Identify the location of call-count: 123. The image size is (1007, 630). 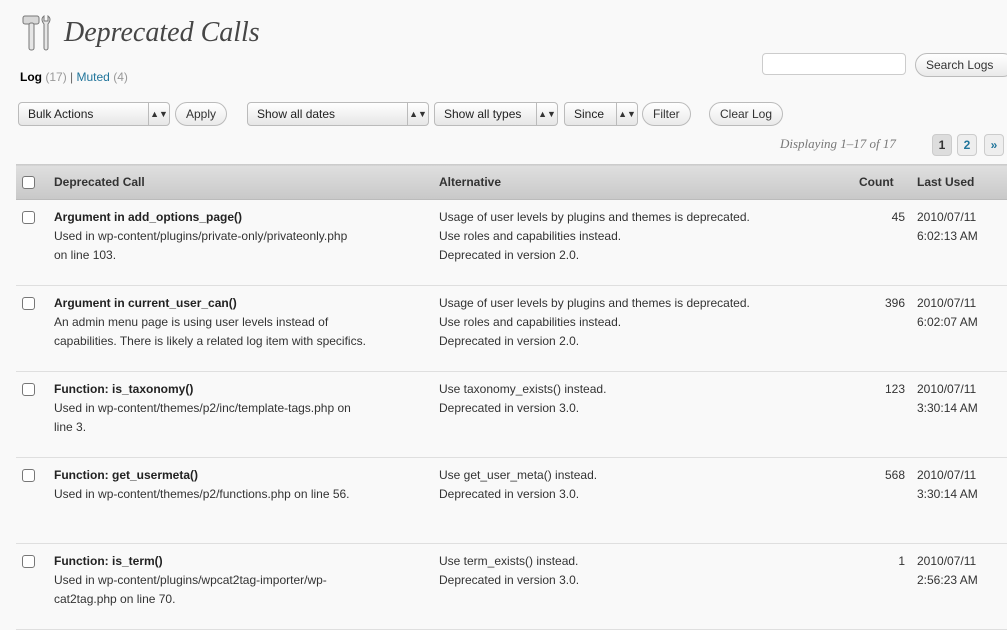
(882, 414).